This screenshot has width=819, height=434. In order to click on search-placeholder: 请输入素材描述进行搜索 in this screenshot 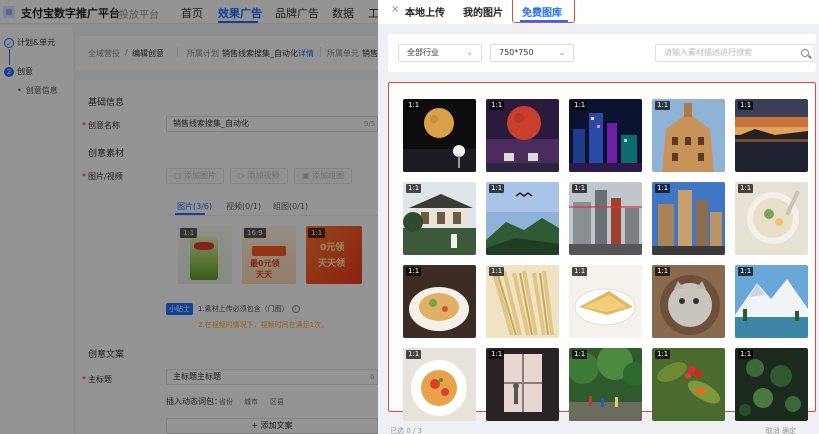, I will do `click(708, 52)`.